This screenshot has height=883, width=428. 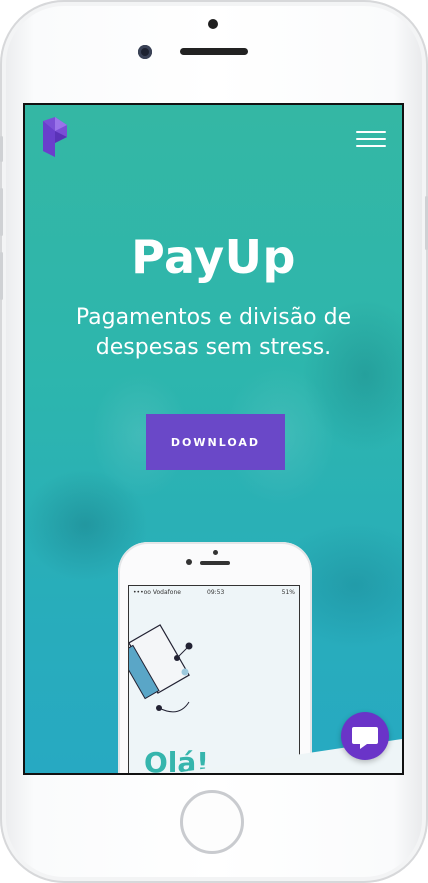 I want to click on download-button: DOWNLOAD, so click(x=215, y=442).